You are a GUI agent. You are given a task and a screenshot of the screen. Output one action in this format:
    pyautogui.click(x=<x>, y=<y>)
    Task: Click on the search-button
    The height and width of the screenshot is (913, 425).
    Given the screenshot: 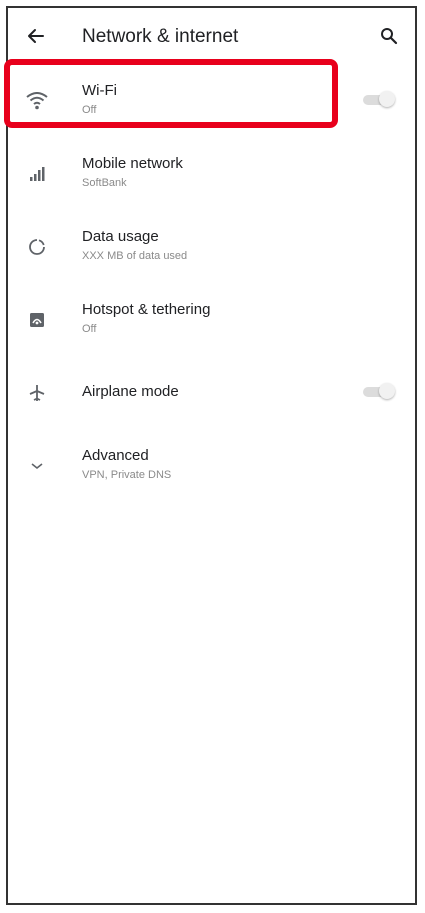 What is the action you would take?
    pyautogui.click(x=389, y=36)
    